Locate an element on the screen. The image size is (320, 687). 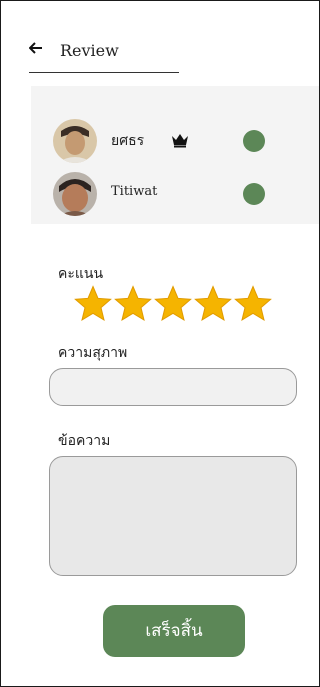
score-label: คะแนน is located at coordinates (81, 274).